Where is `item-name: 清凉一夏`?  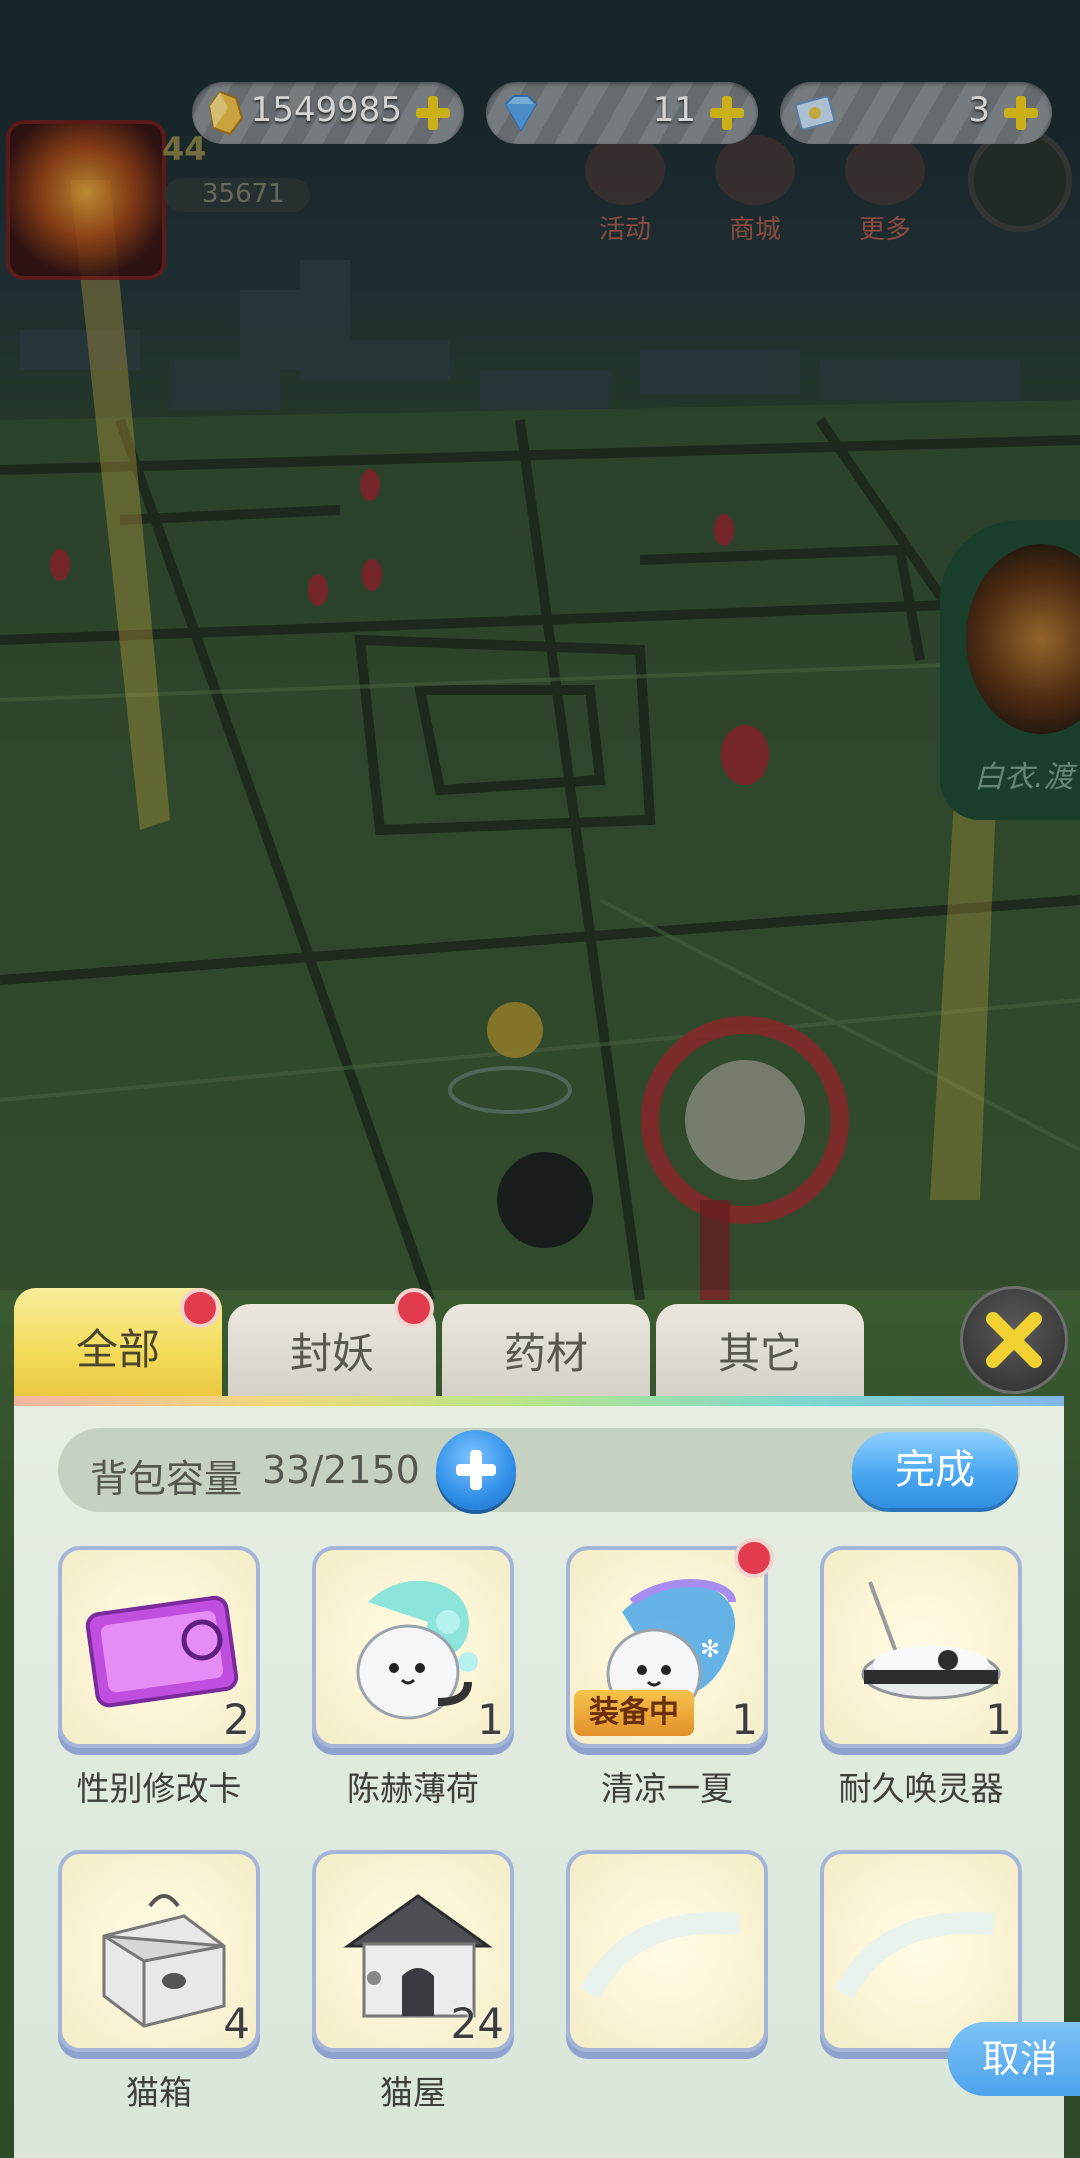 item-name: 清凉一夏 is located at coordinates (667, 1788).